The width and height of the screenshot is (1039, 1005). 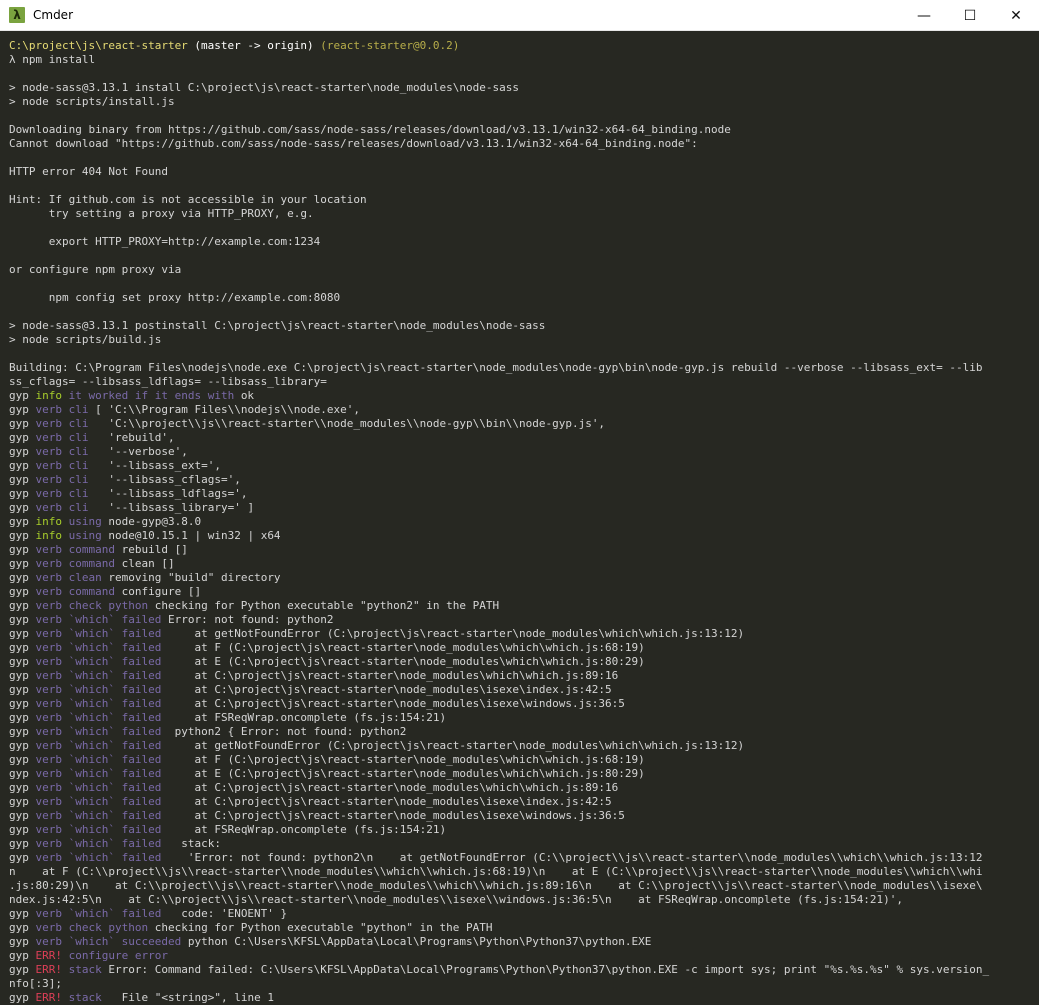 What do you see at coordinates (85, 339) in the screenshot?
I see `terminal-text-segment: > node scripts/build.js` at bounding box center [85, 339].